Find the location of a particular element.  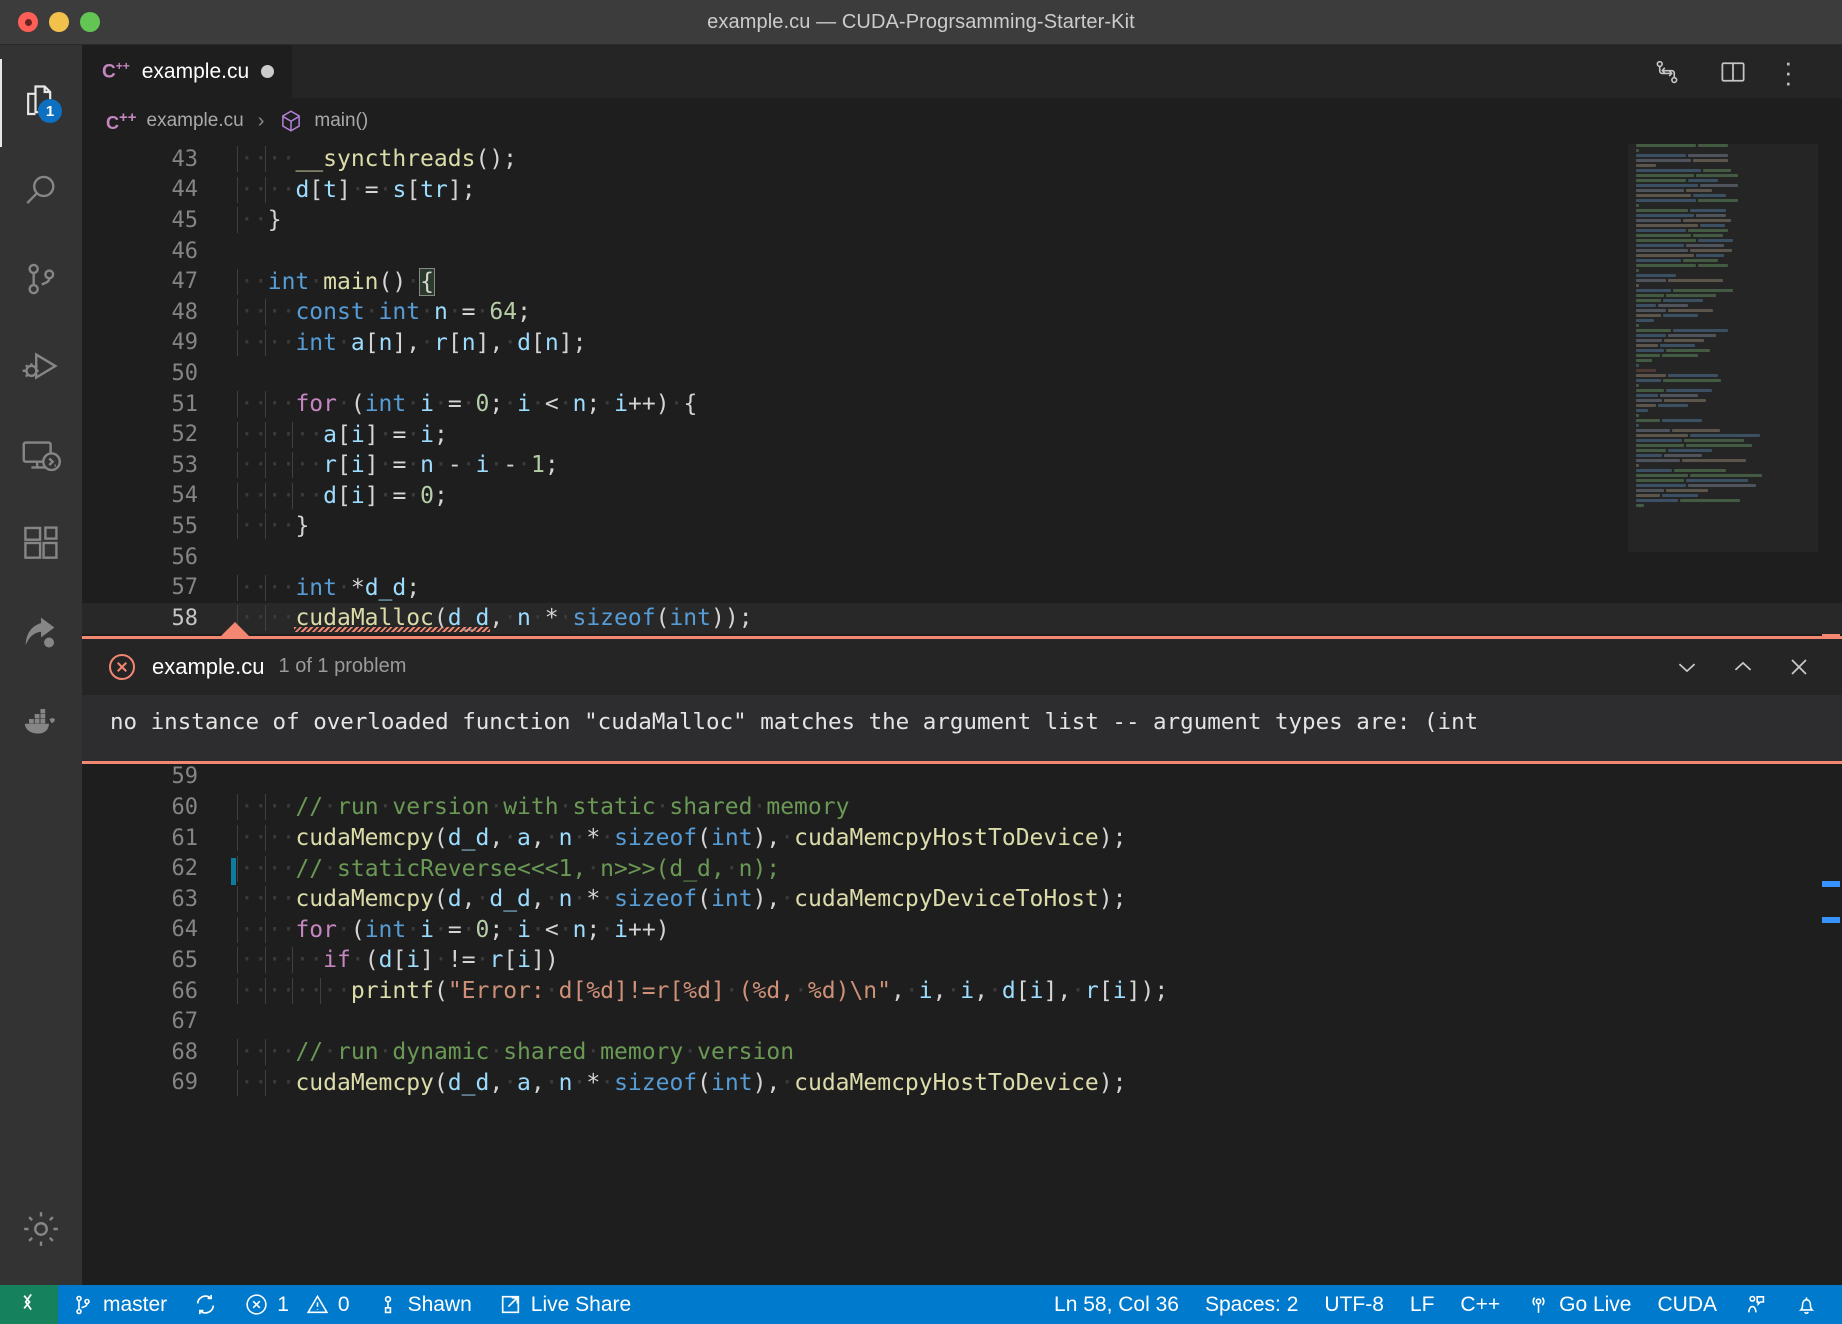

warning-triangle-icon is located at coordinates (317, 1304).